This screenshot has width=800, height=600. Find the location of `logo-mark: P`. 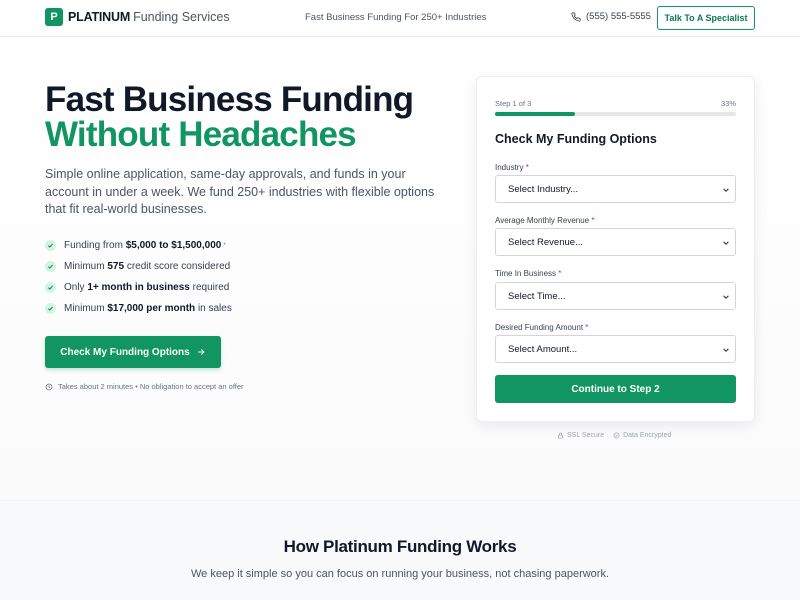

logo-mark: P is located at coordinates (54, 17).